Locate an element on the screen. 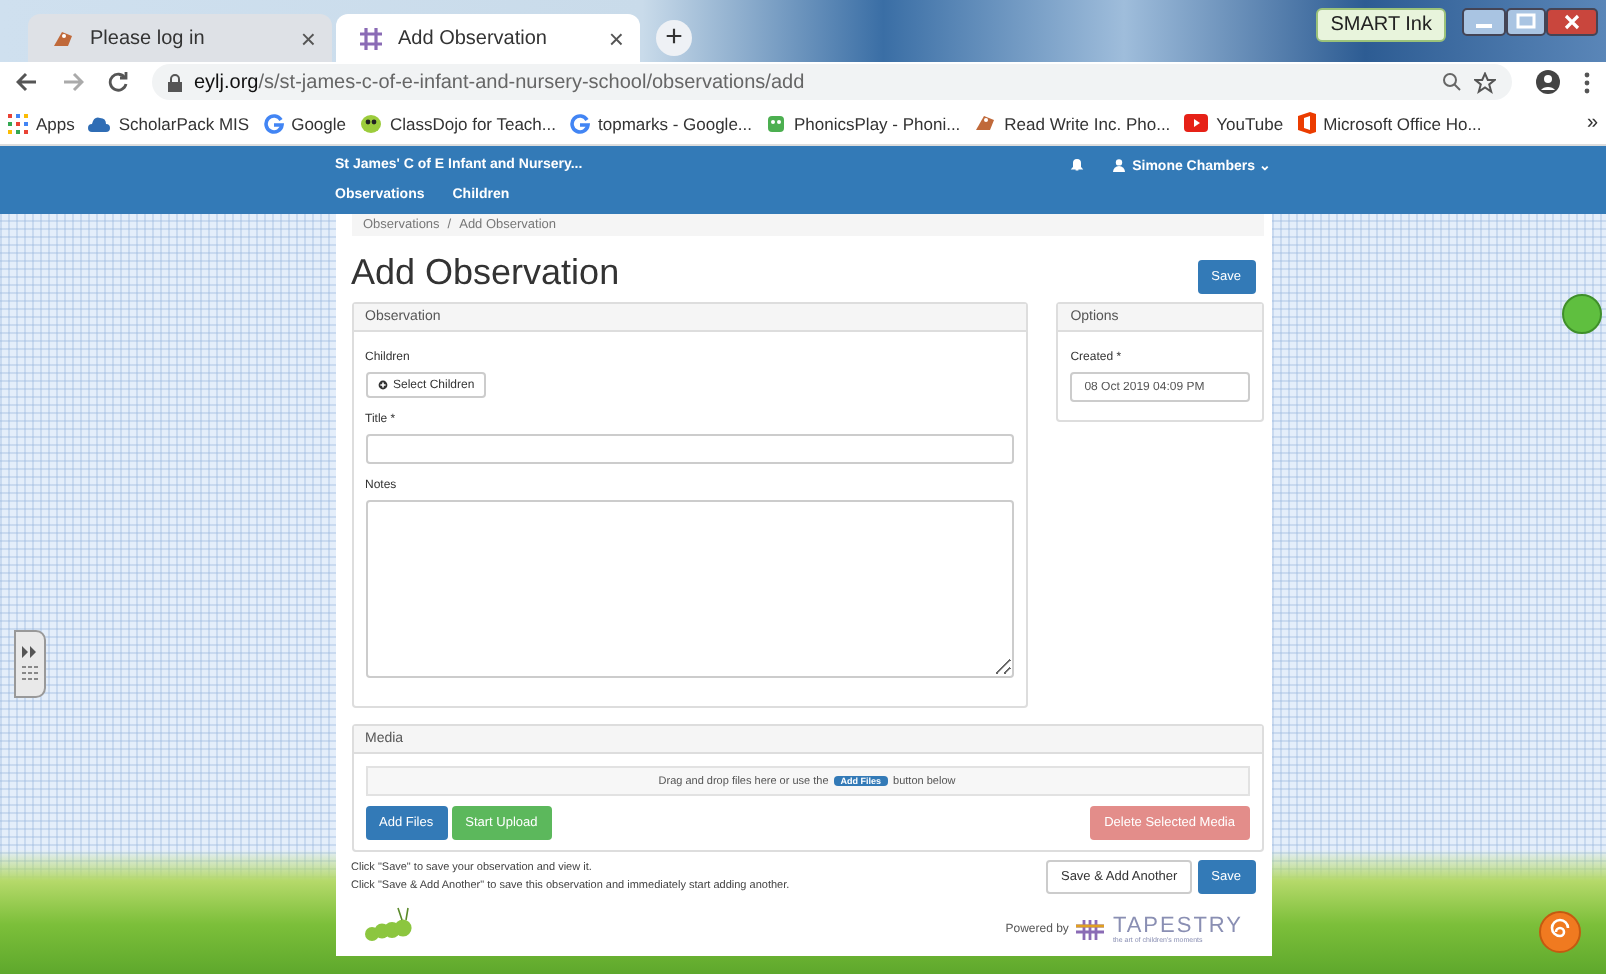 This screenshot has height=974, width=1606. side-panel-handle is located at coordinates (30, 664).